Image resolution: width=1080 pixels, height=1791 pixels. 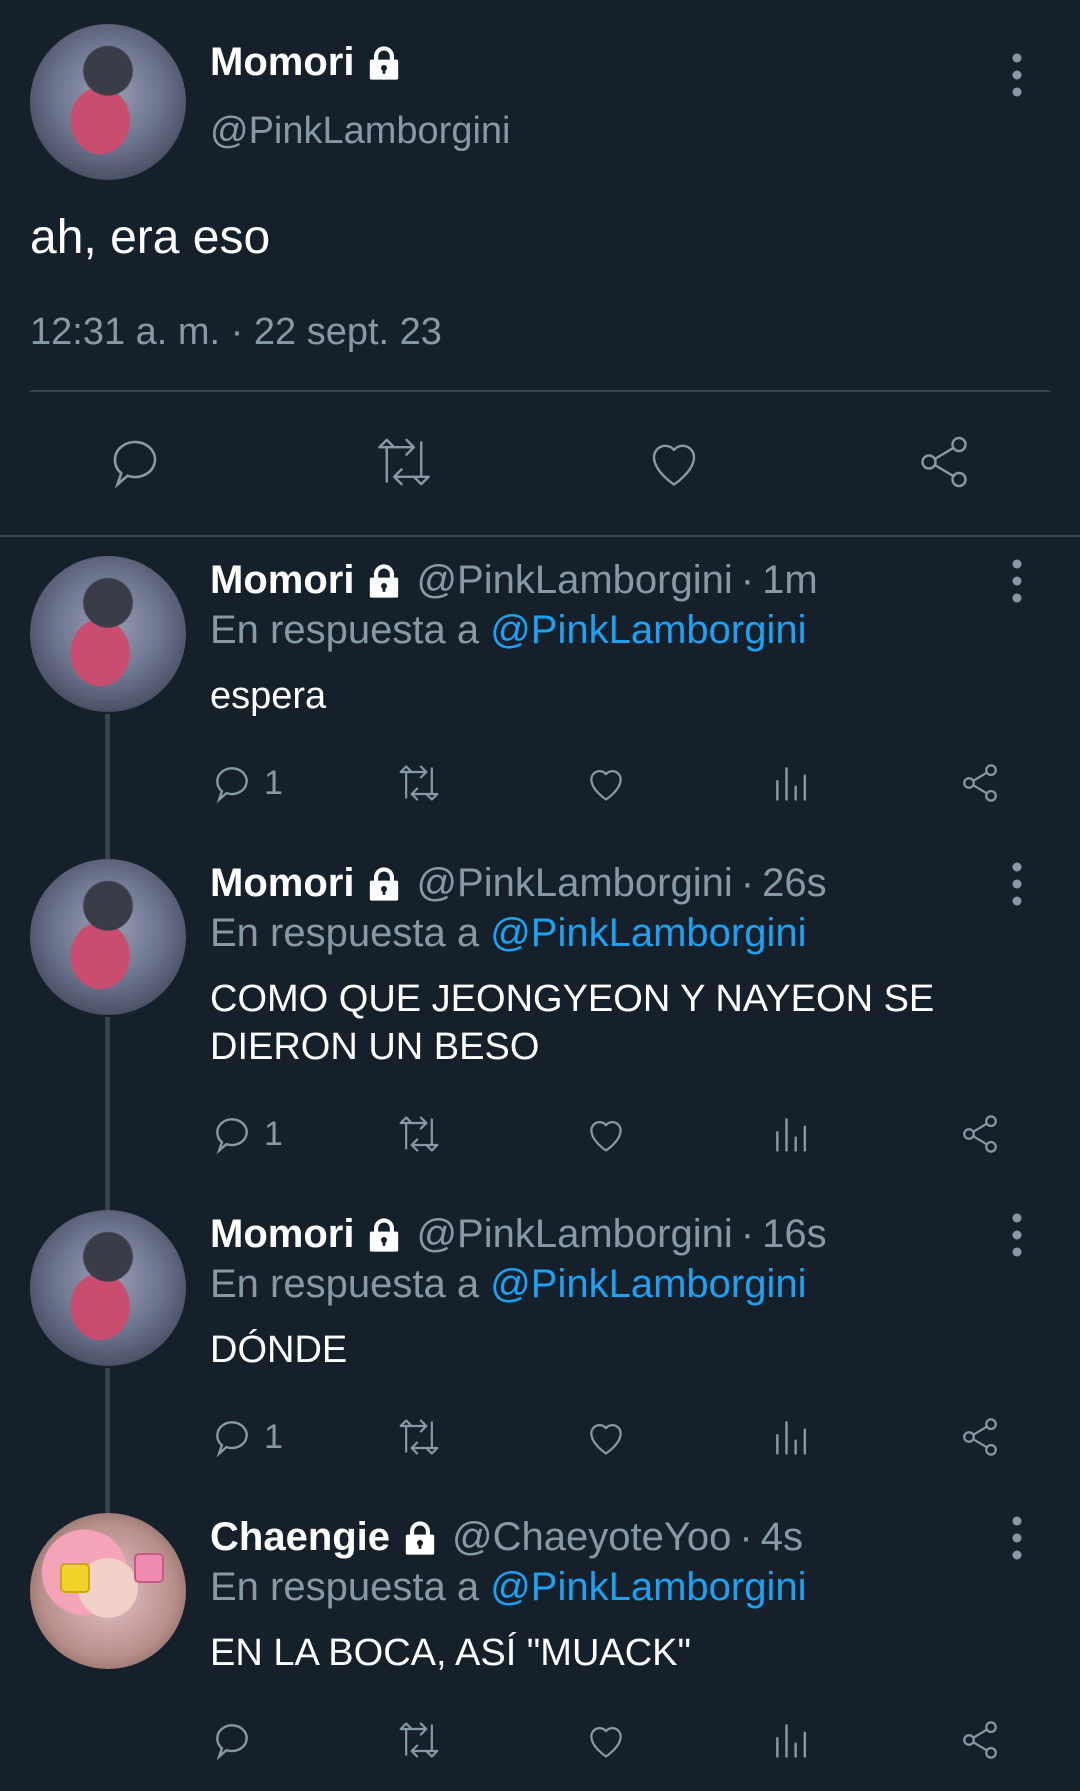 What do you see at coordinates (268, 696) in the screenshot?
I see `tweet-text: espera` at bounding box center [268, 696].